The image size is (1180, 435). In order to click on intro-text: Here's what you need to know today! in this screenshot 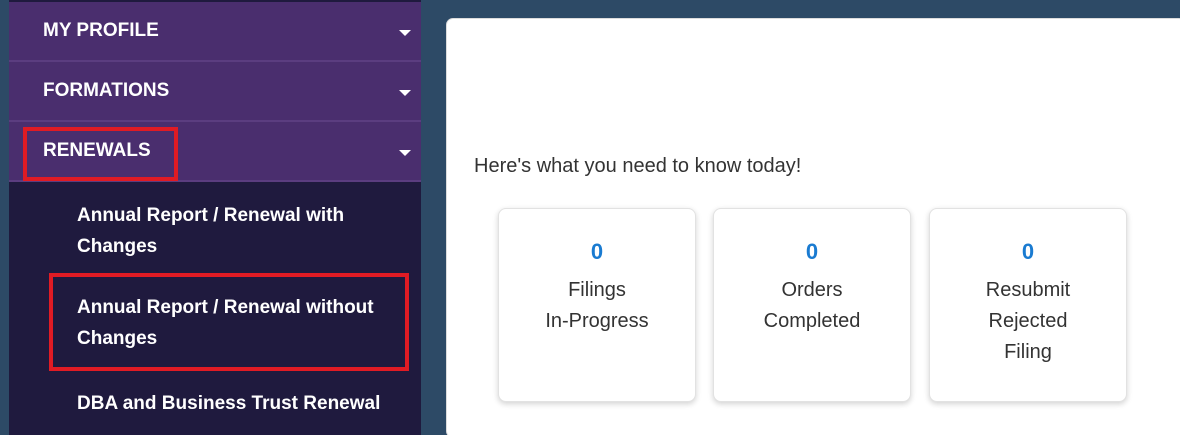, I will do `click(638, 166)`.